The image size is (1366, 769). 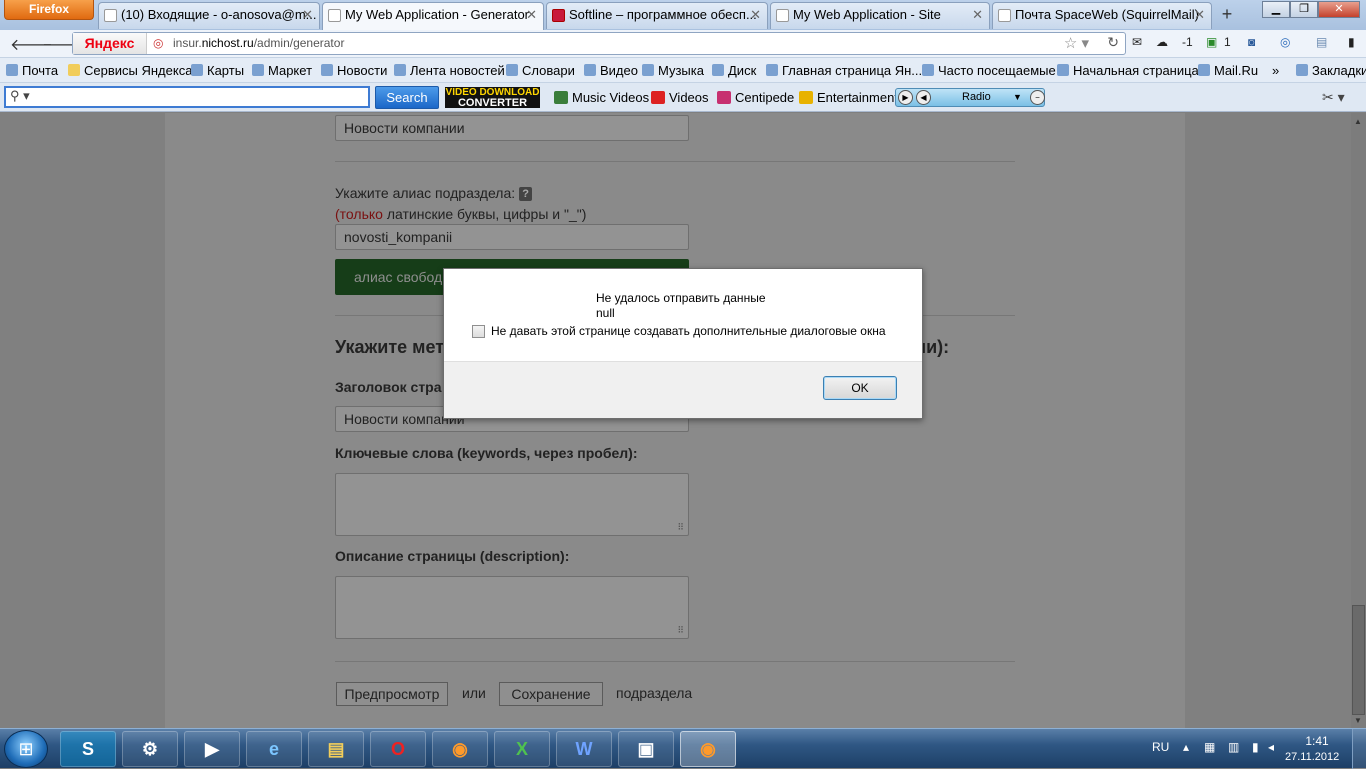 I want to click on bookmark-item: Музыка, so click(x=672, y=70).